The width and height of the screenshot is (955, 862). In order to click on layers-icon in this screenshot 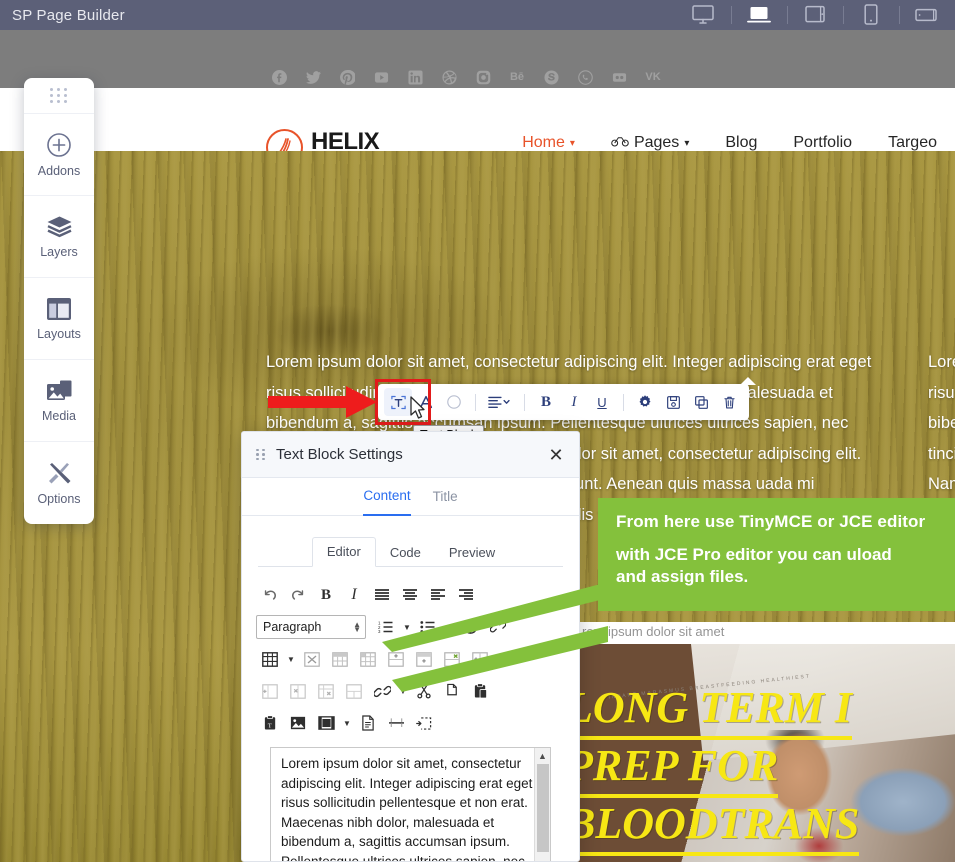, I will do `click(59, 227)`.